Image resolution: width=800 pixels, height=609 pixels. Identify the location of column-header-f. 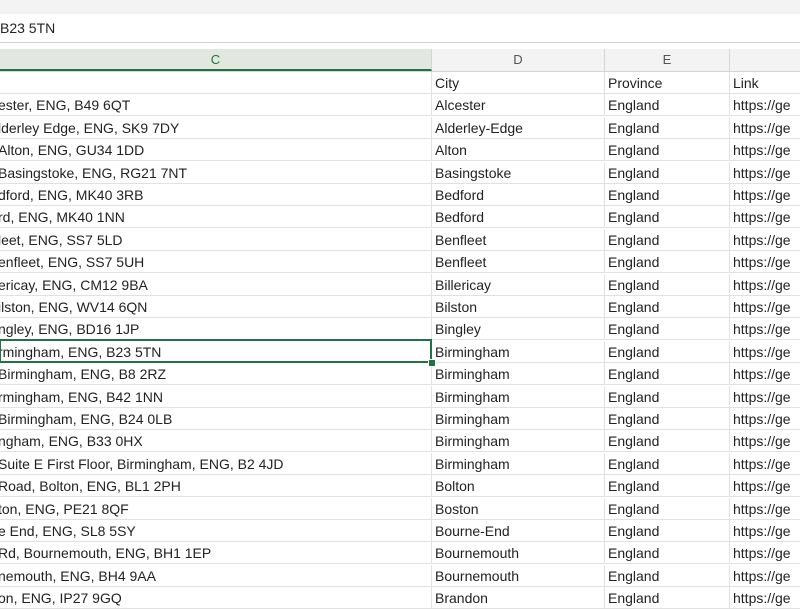
(765, 60).